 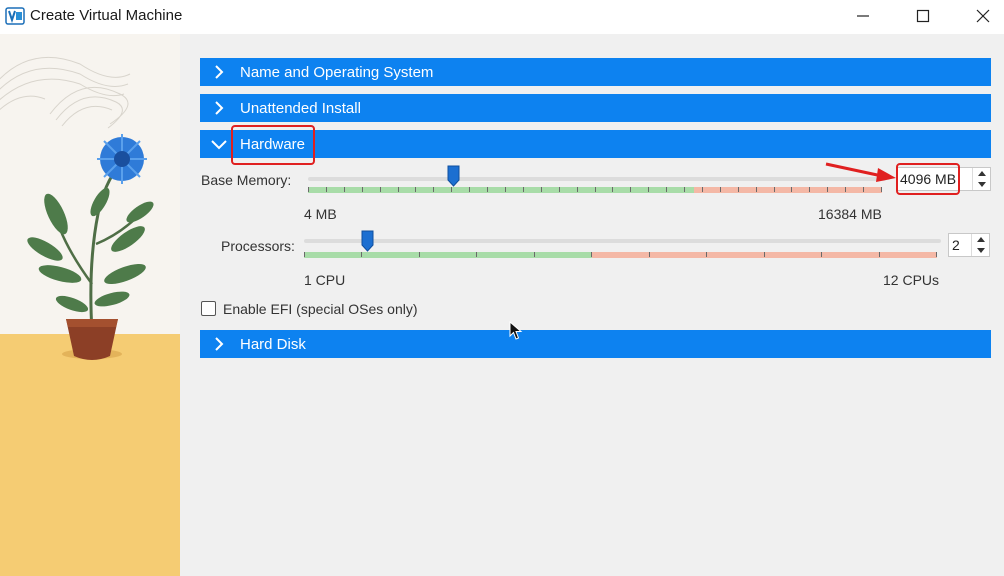 I want to click on section-unattended-install: Unattended Install, so click(x=595, y=108).